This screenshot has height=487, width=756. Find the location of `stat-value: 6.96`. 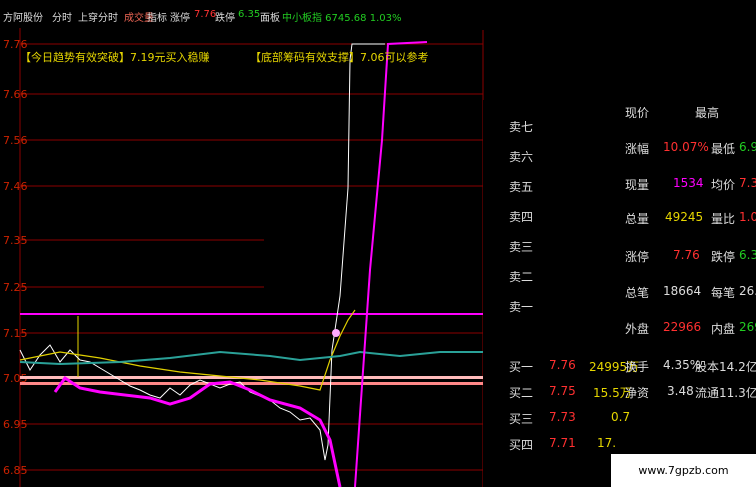

stat-value: 6.96 is located at coordinates (747, 147).